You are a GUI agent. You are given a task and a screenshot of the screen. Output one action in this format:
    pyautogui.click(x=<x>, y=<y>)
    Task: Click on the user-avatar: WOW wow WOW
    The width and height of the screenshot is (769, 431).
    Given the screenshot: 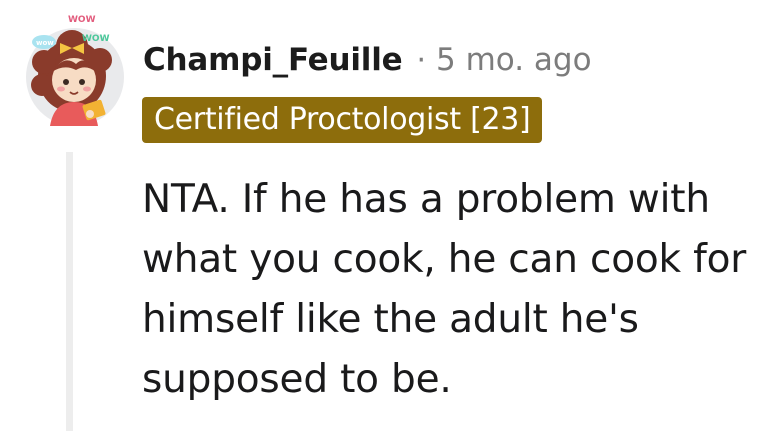 What is the action you would take?
    pyautogui.click(x=75, y=69)
    